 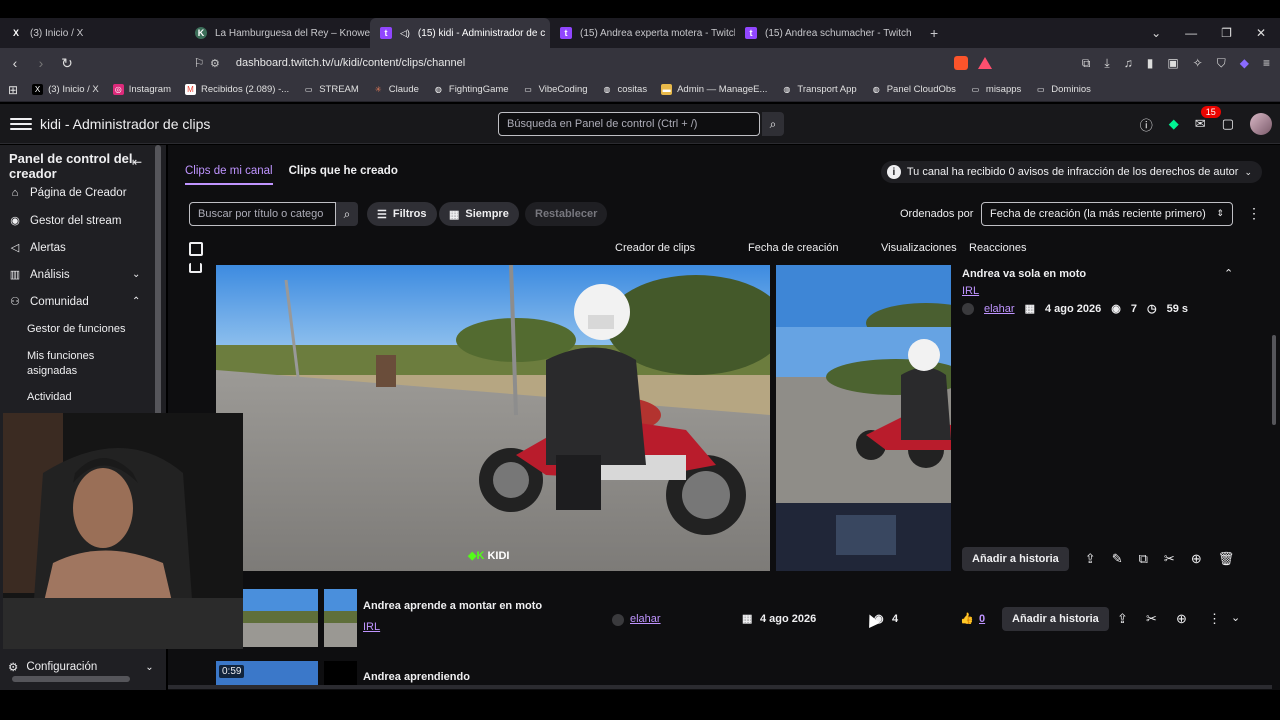 What do you see at coordinates (1228, 124) in the screenshot?
I see `whispers-icon: ▢` at bounding box center [1228, 124].